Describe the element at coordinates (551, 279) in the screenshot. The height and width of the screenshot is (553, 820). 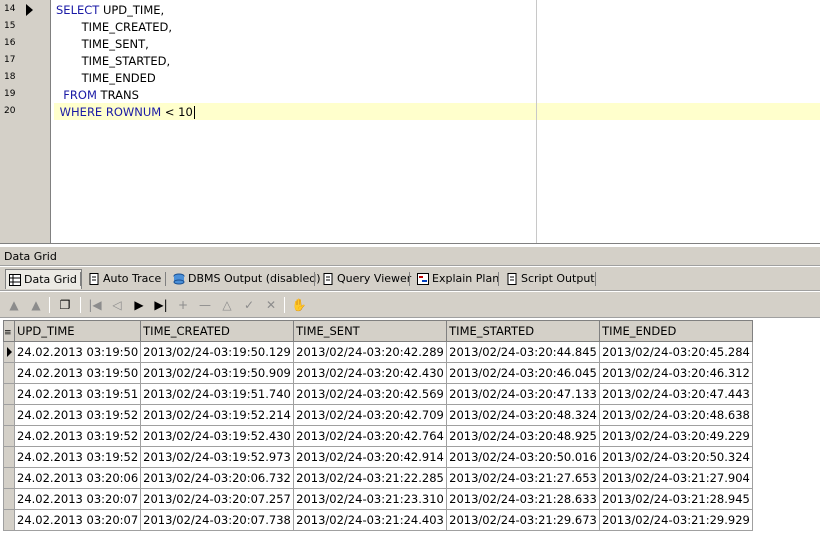
I see `tab-script-output: Script Output` at that location.